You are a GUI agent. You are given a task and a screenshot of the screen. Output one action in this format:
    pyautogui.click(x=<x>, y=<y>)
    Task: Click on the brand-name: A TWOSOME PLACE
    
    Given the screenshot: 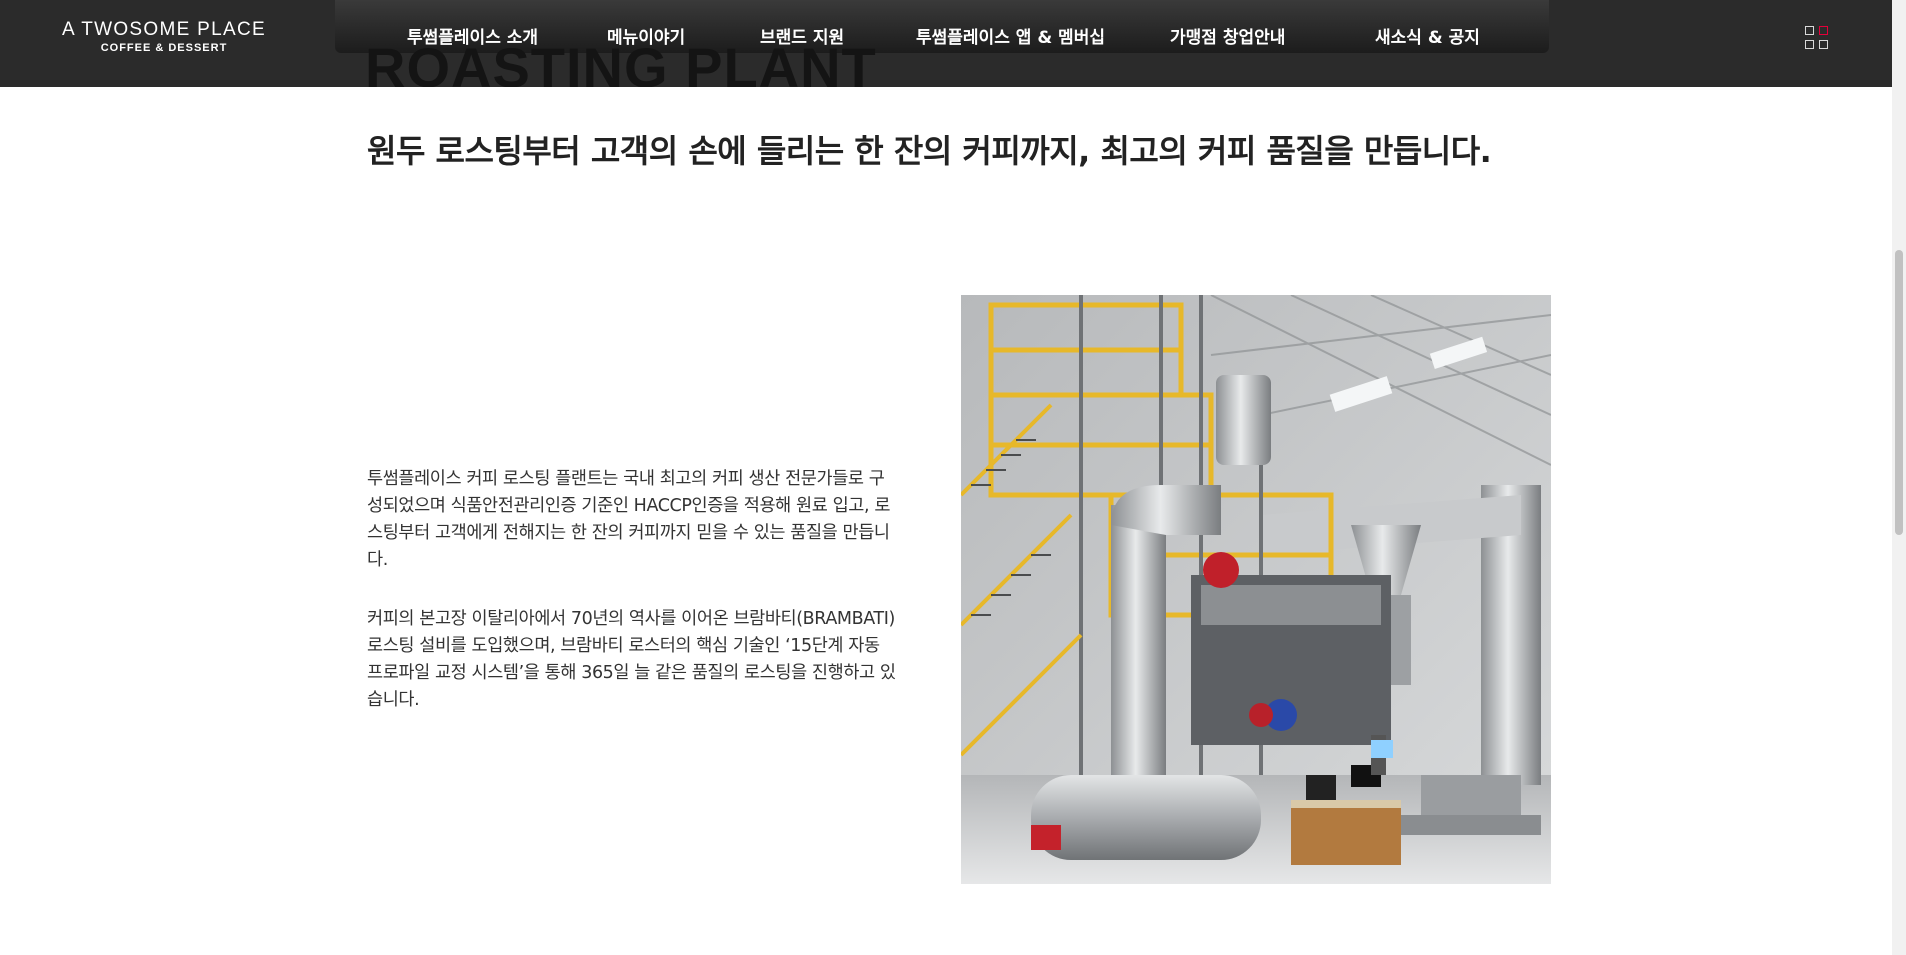 What is the action you would take?
    pyautogui.click(x=164, y=29)
    